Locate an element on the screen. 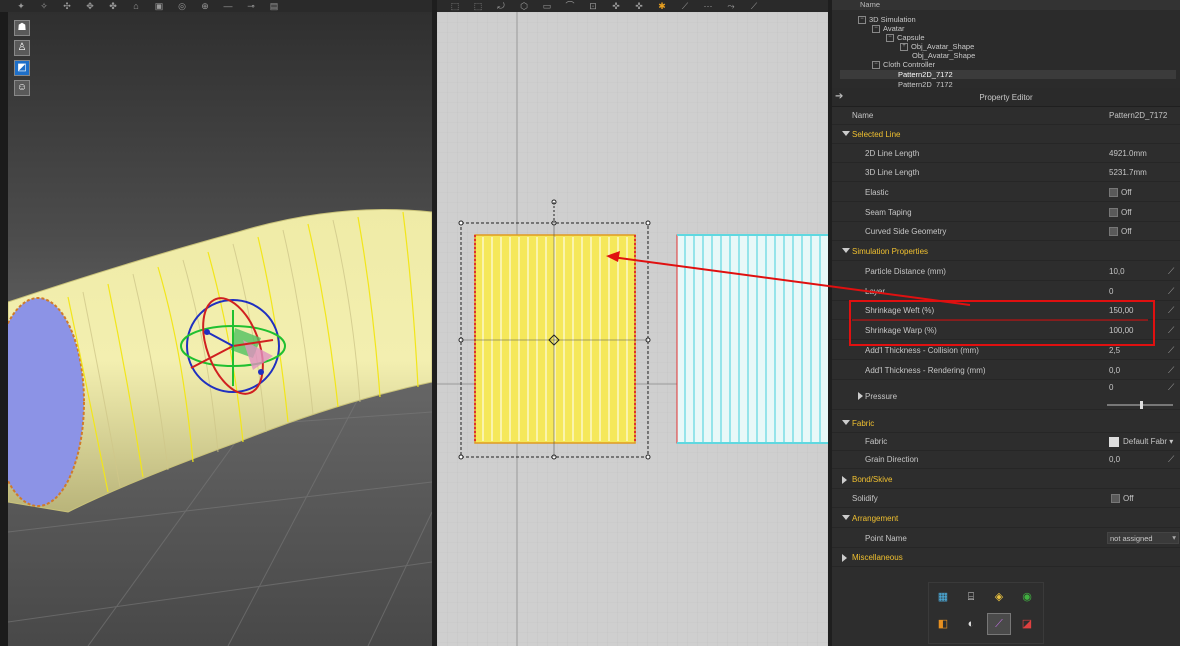  segment-seam-icon: ✜ is located at coordinates (616, 6).